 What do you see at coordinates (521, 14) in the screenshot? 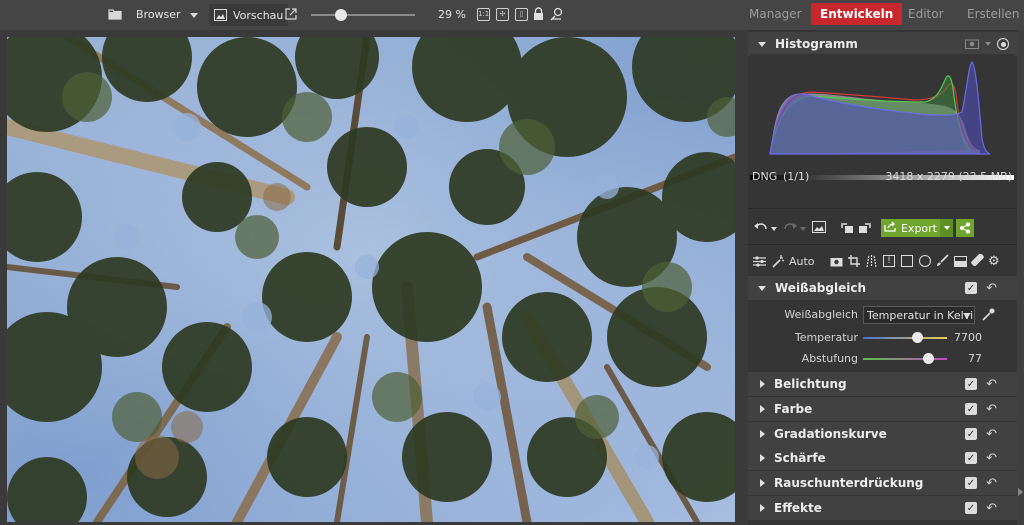
I see `zoom-compare-icon: ▯` at bounding box center [521, 14].